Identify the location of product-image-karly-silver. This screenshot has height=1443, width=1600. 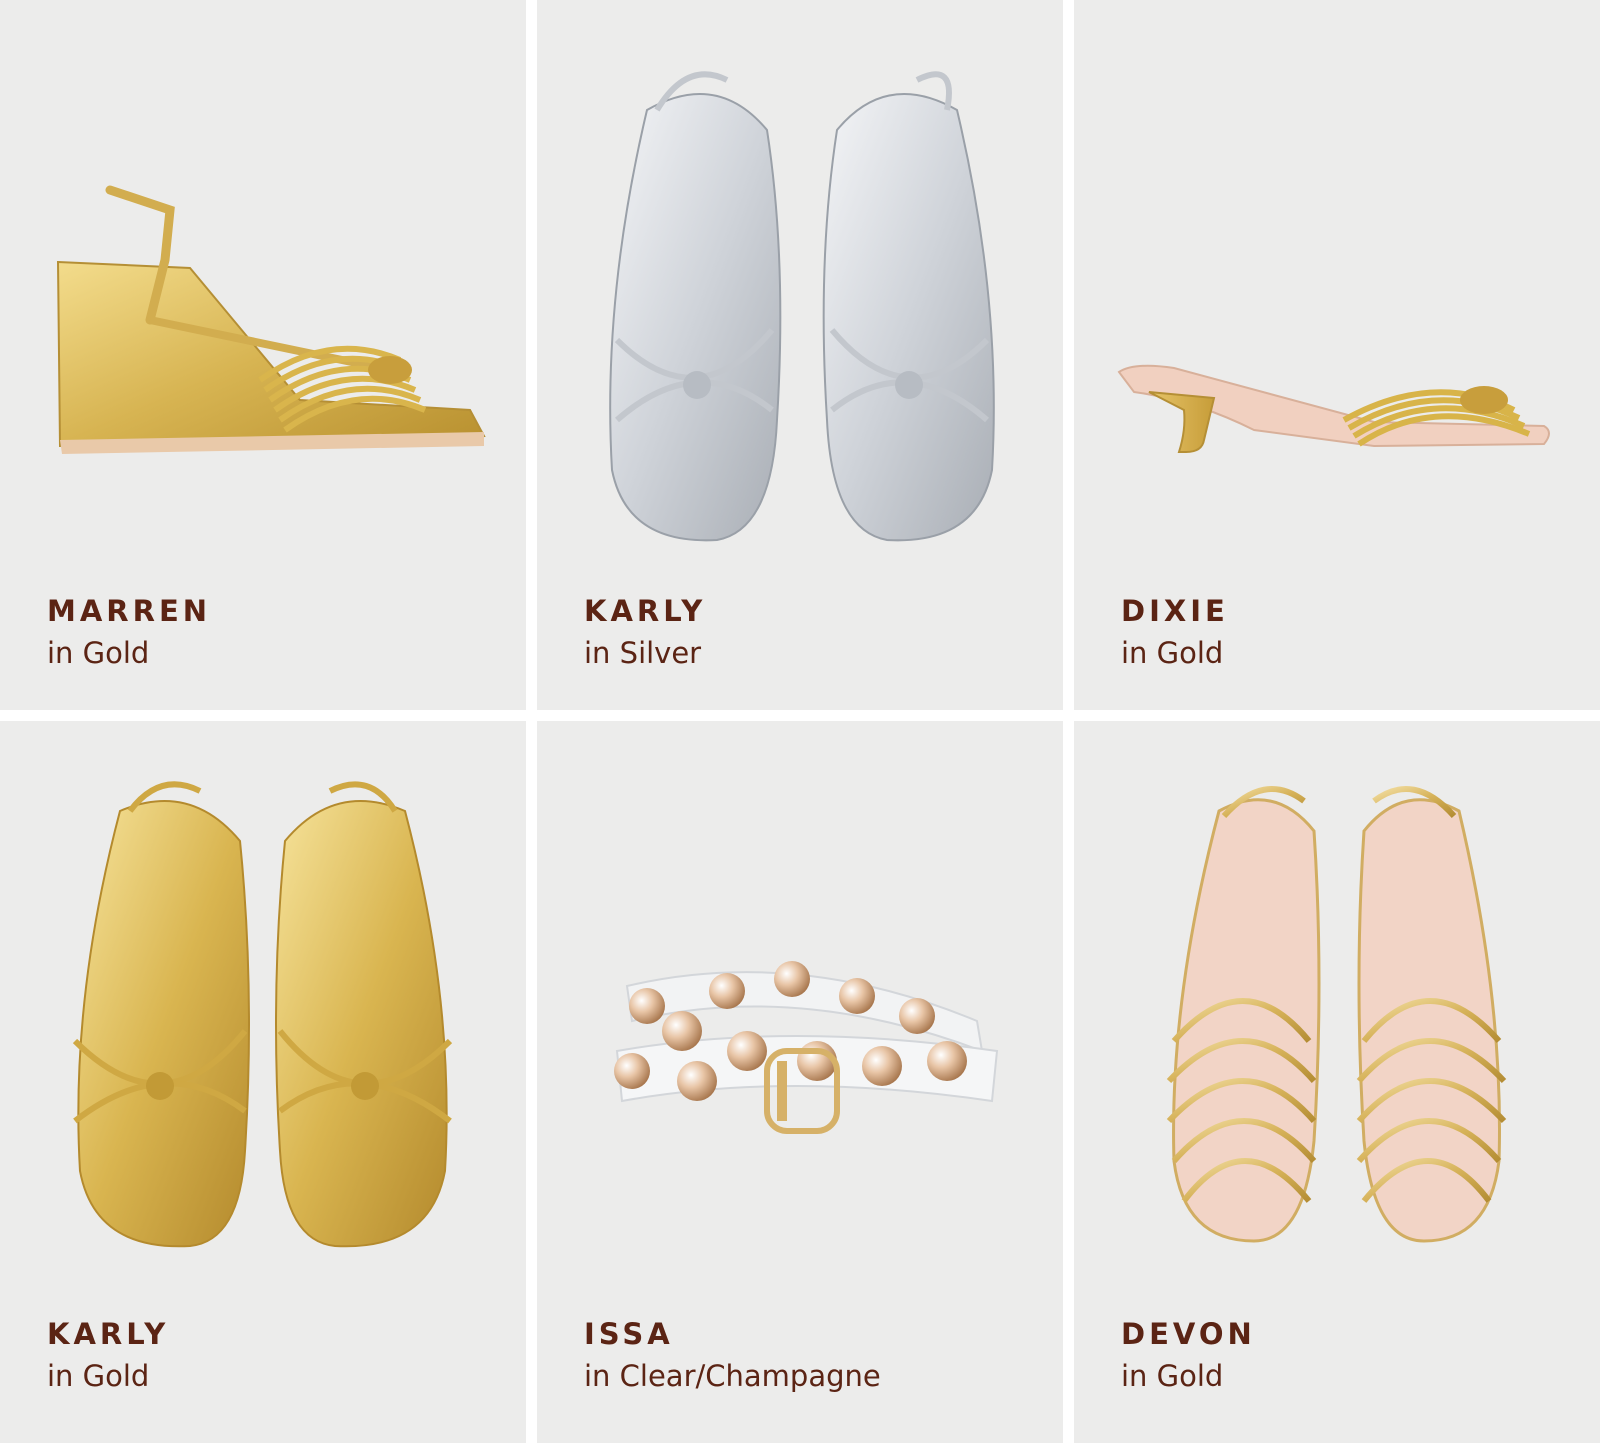
(800, 280).